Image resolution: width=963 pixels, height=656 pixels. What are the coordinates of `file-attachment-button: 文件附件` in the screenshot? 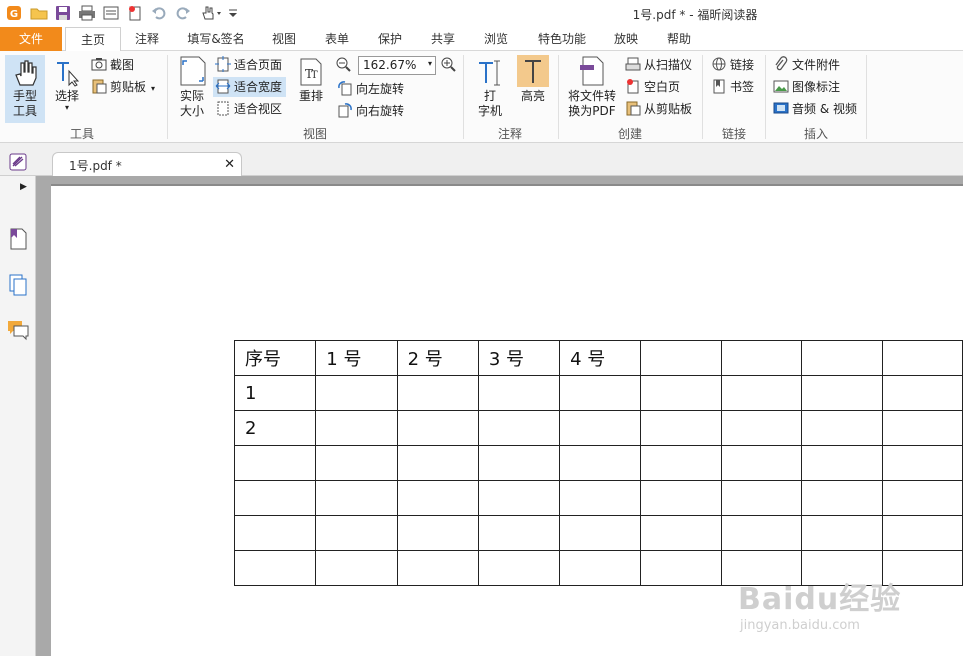 It's located at (806, 65).